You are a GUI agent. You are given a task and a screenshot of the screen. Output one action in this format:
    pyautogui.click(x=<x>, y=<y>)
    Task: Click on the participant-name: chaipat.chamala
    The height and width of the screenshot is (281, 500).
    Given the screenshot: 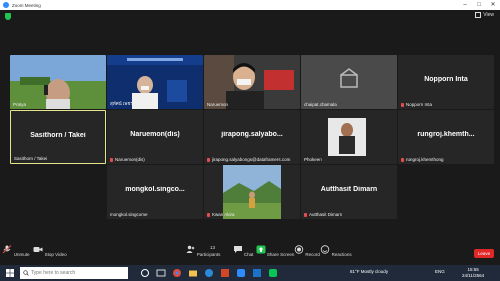 What is the action you would take?
    pyautogui.click(x=320, y=104)
    